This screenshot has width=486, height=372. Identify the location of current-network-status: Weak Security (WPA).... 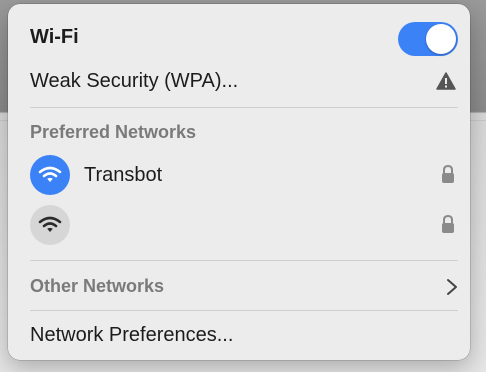
(134, 81).